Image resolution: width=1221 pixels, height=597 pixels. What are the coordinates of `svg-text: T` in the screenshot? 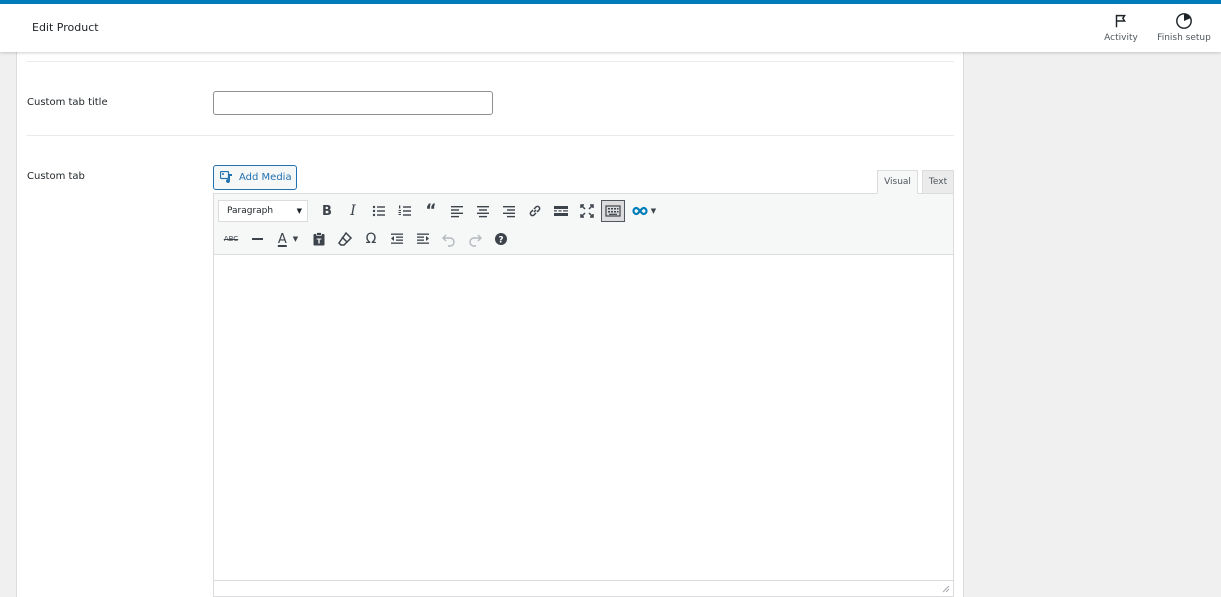 It's located at (319, 242).